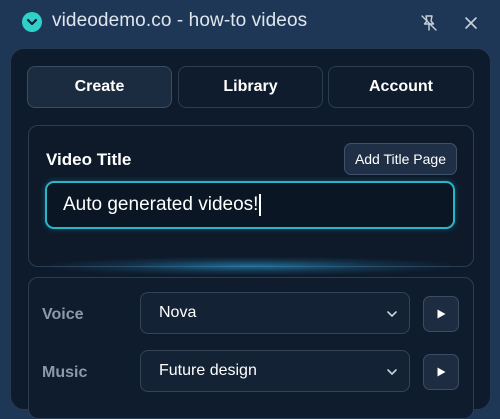  I want to click on voice-selected-value: Nova, so click(178, 312).